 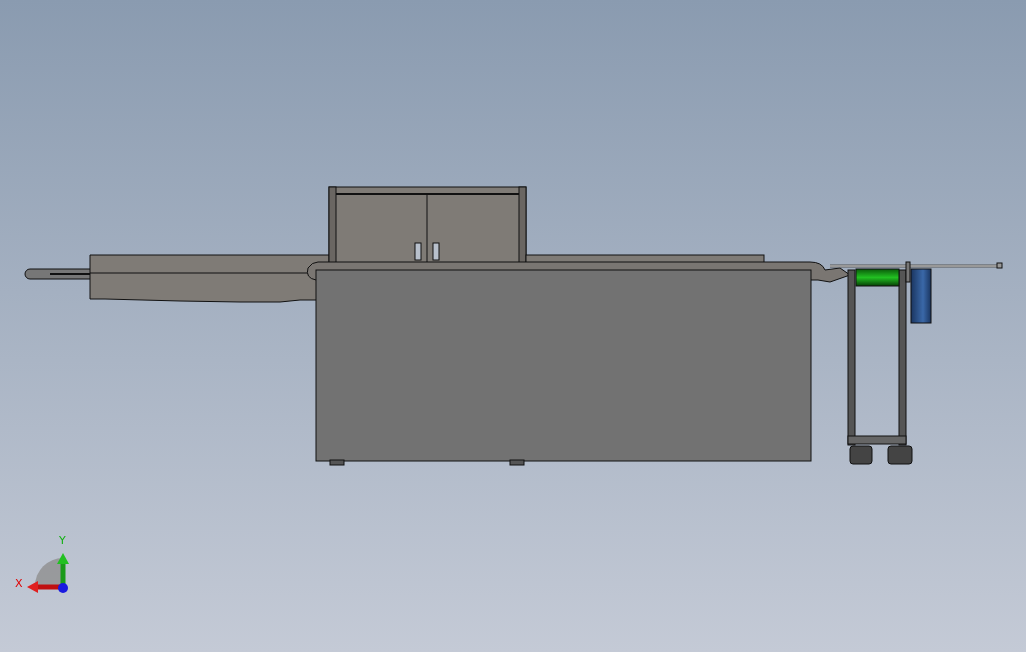 I want to click on x-axis-label: X, so click(x=19, y=583).